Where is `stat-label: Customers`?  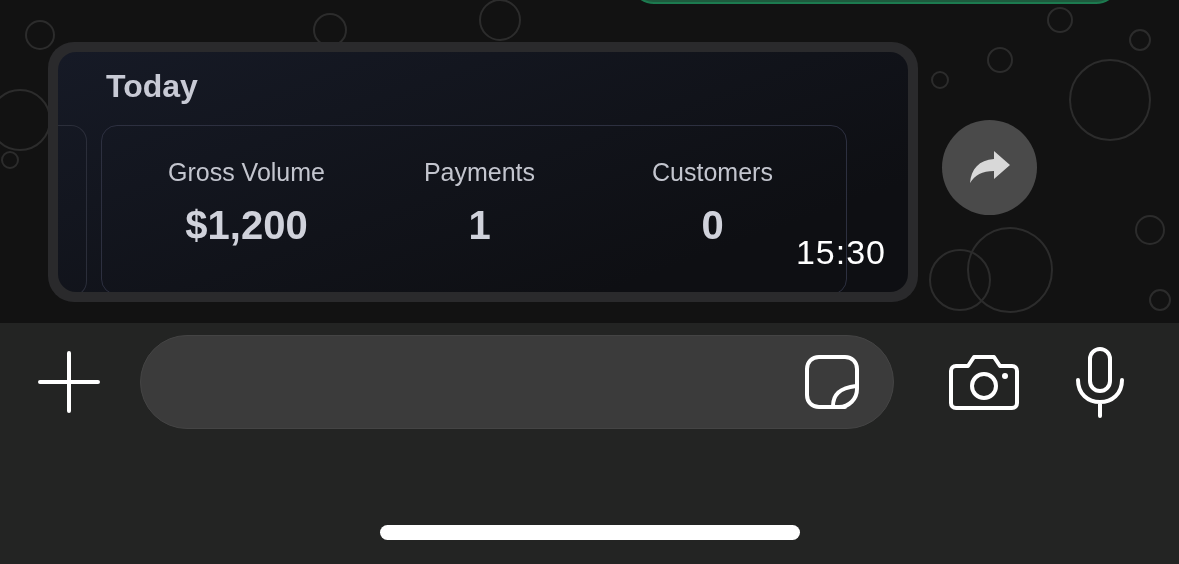
stat-label: Customers is located at coordinates (712, 172).